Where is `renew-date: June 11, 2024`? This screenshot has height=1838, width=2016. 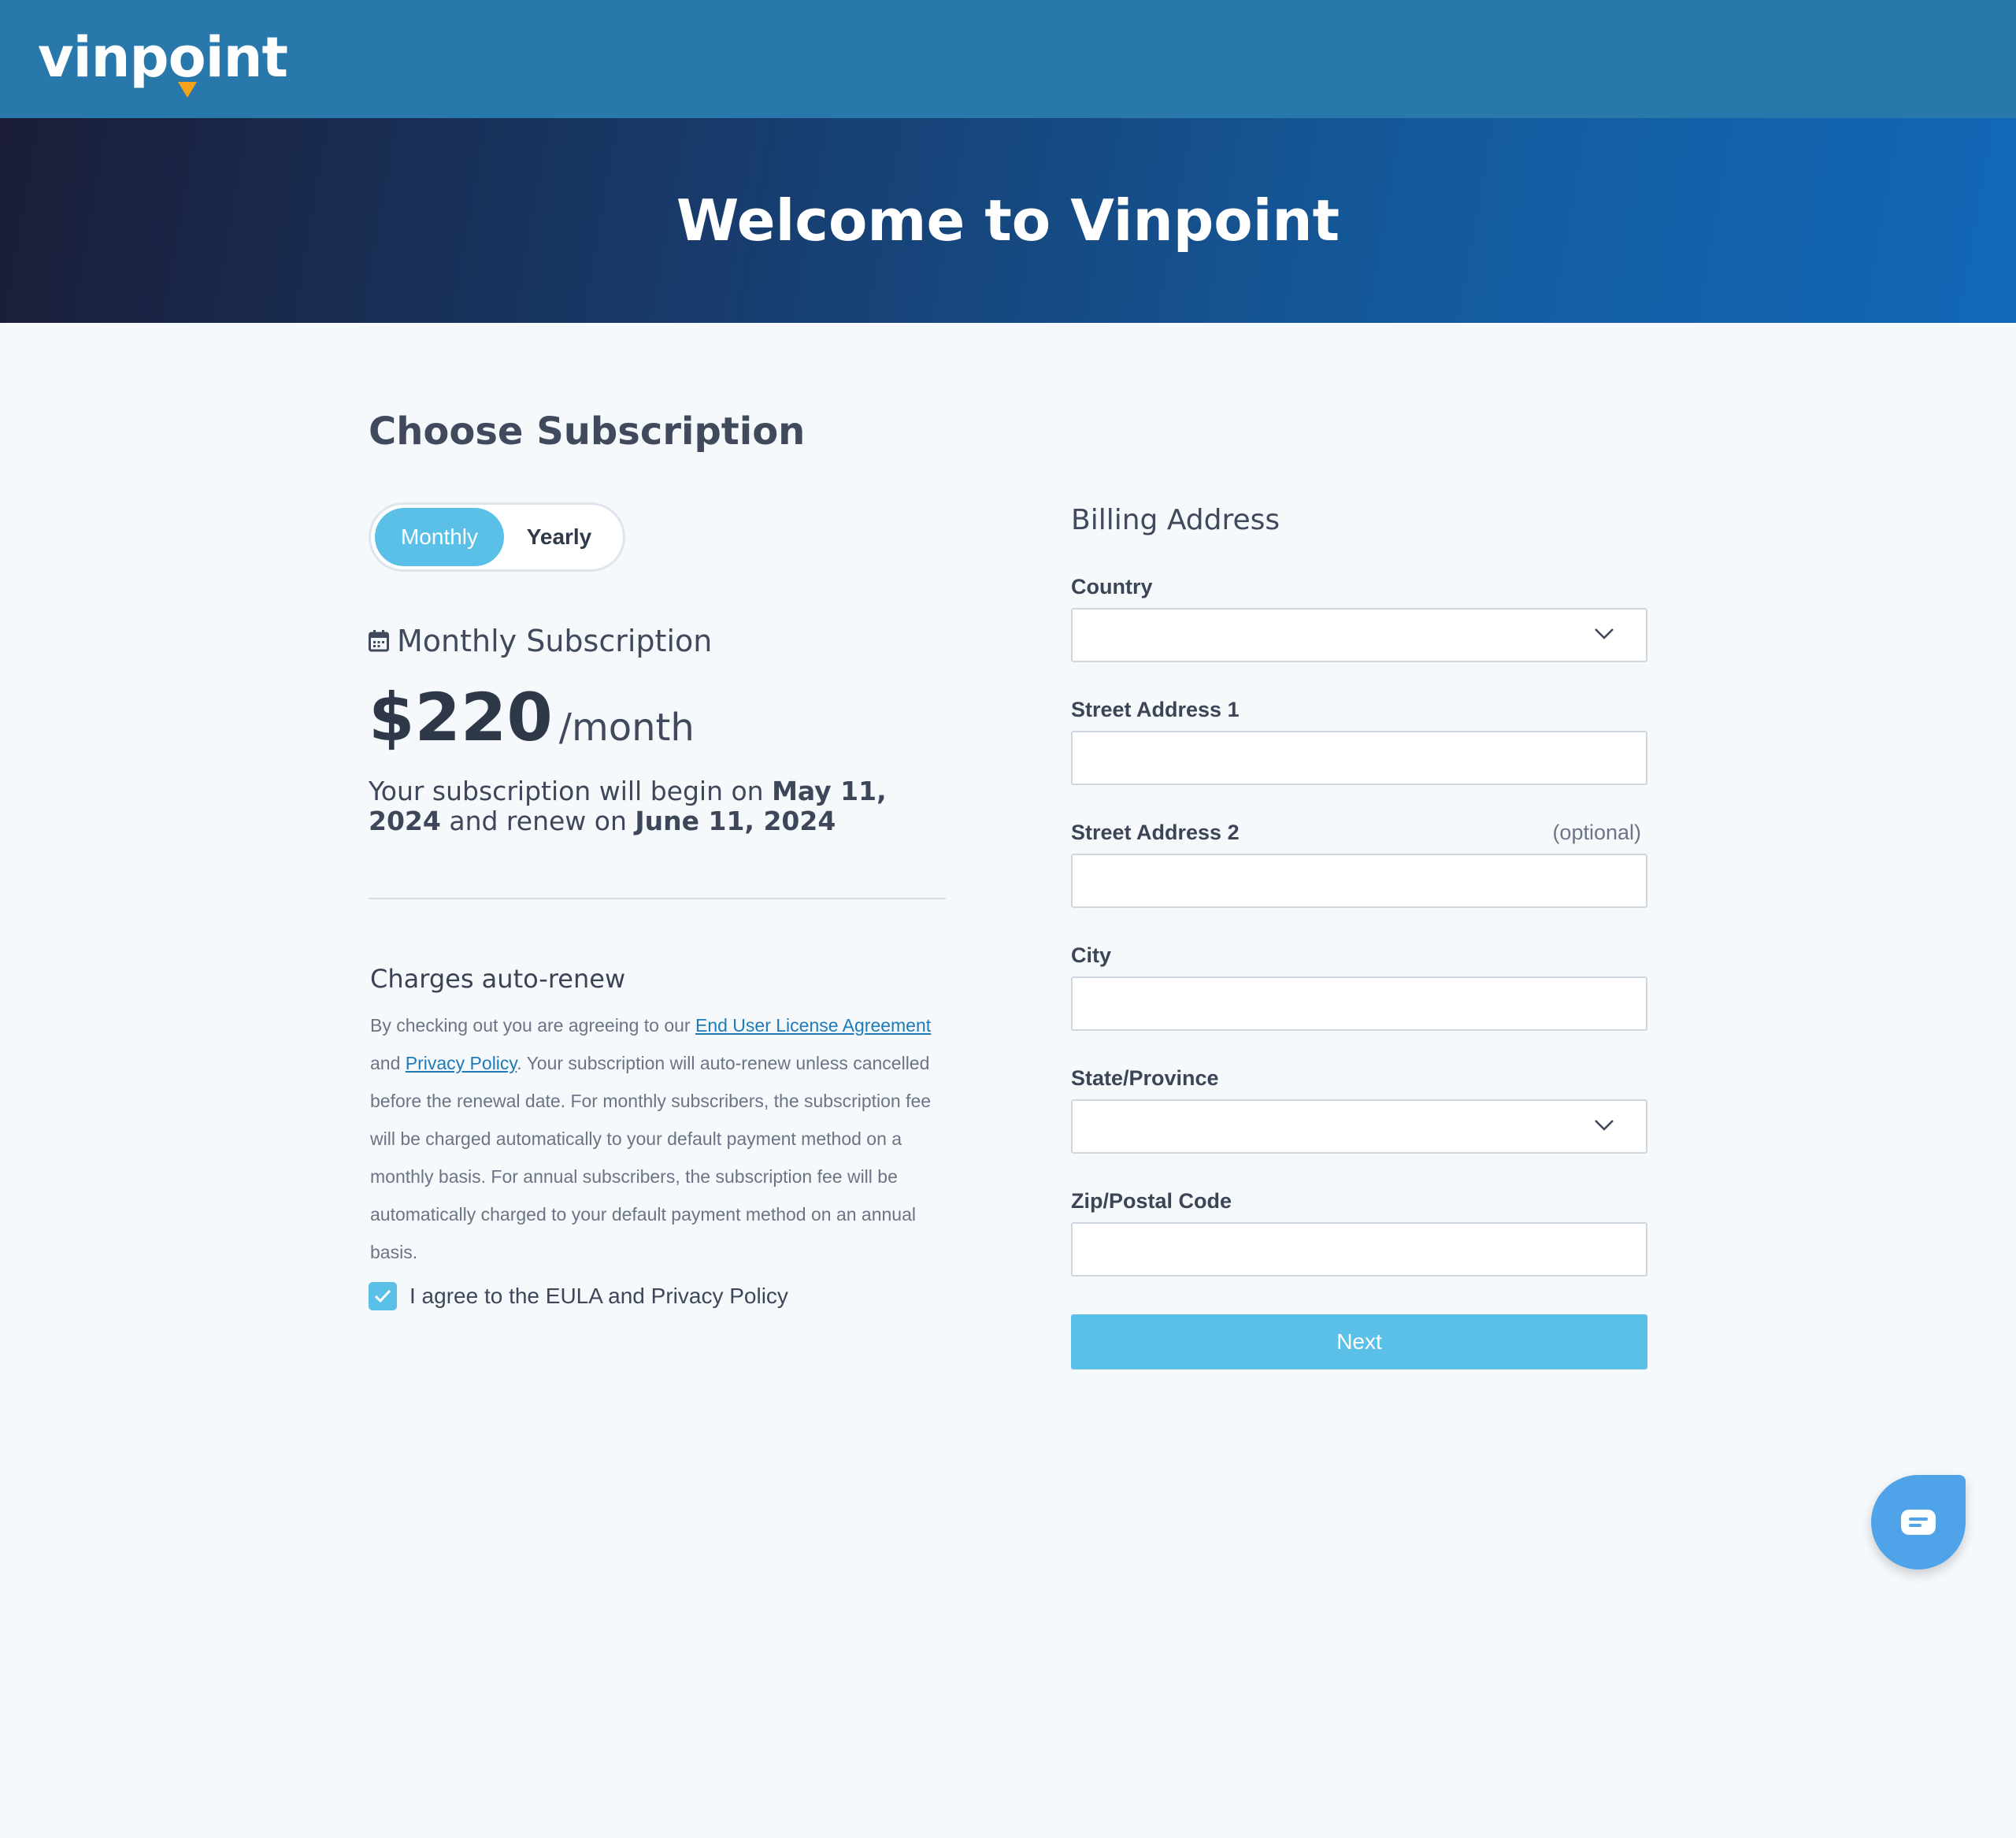
renew-date: June 11, 2024 is located at coordinates (735, 821).